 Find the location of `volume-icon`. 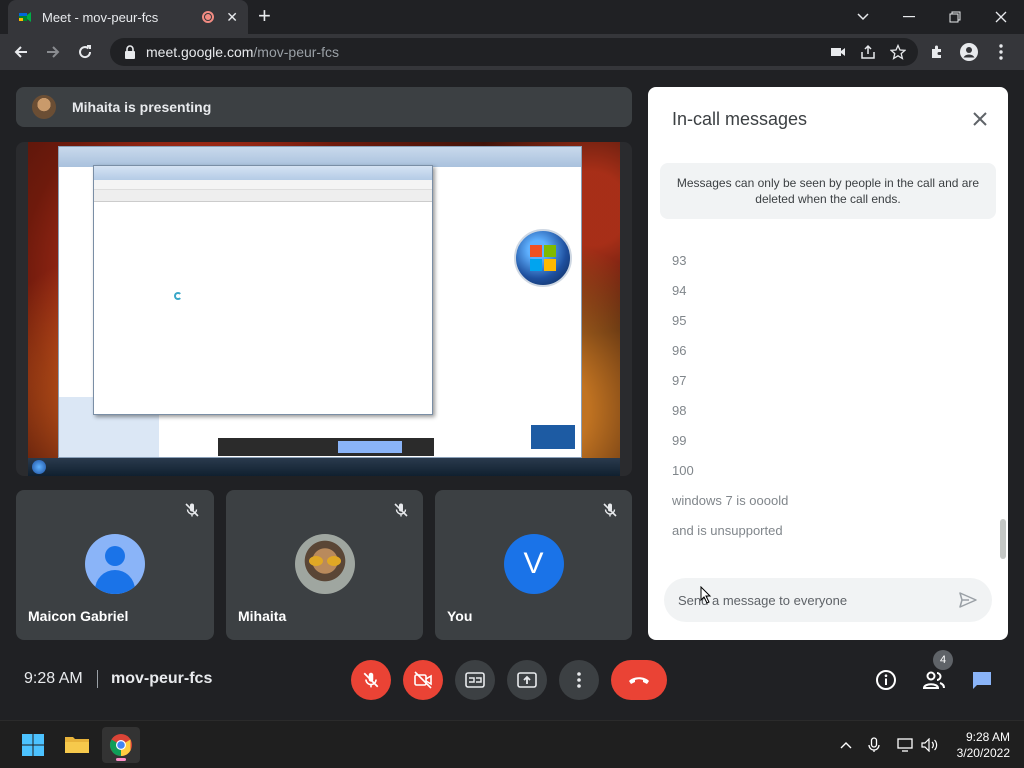

volume-icon is located at coordinates (930, 745).